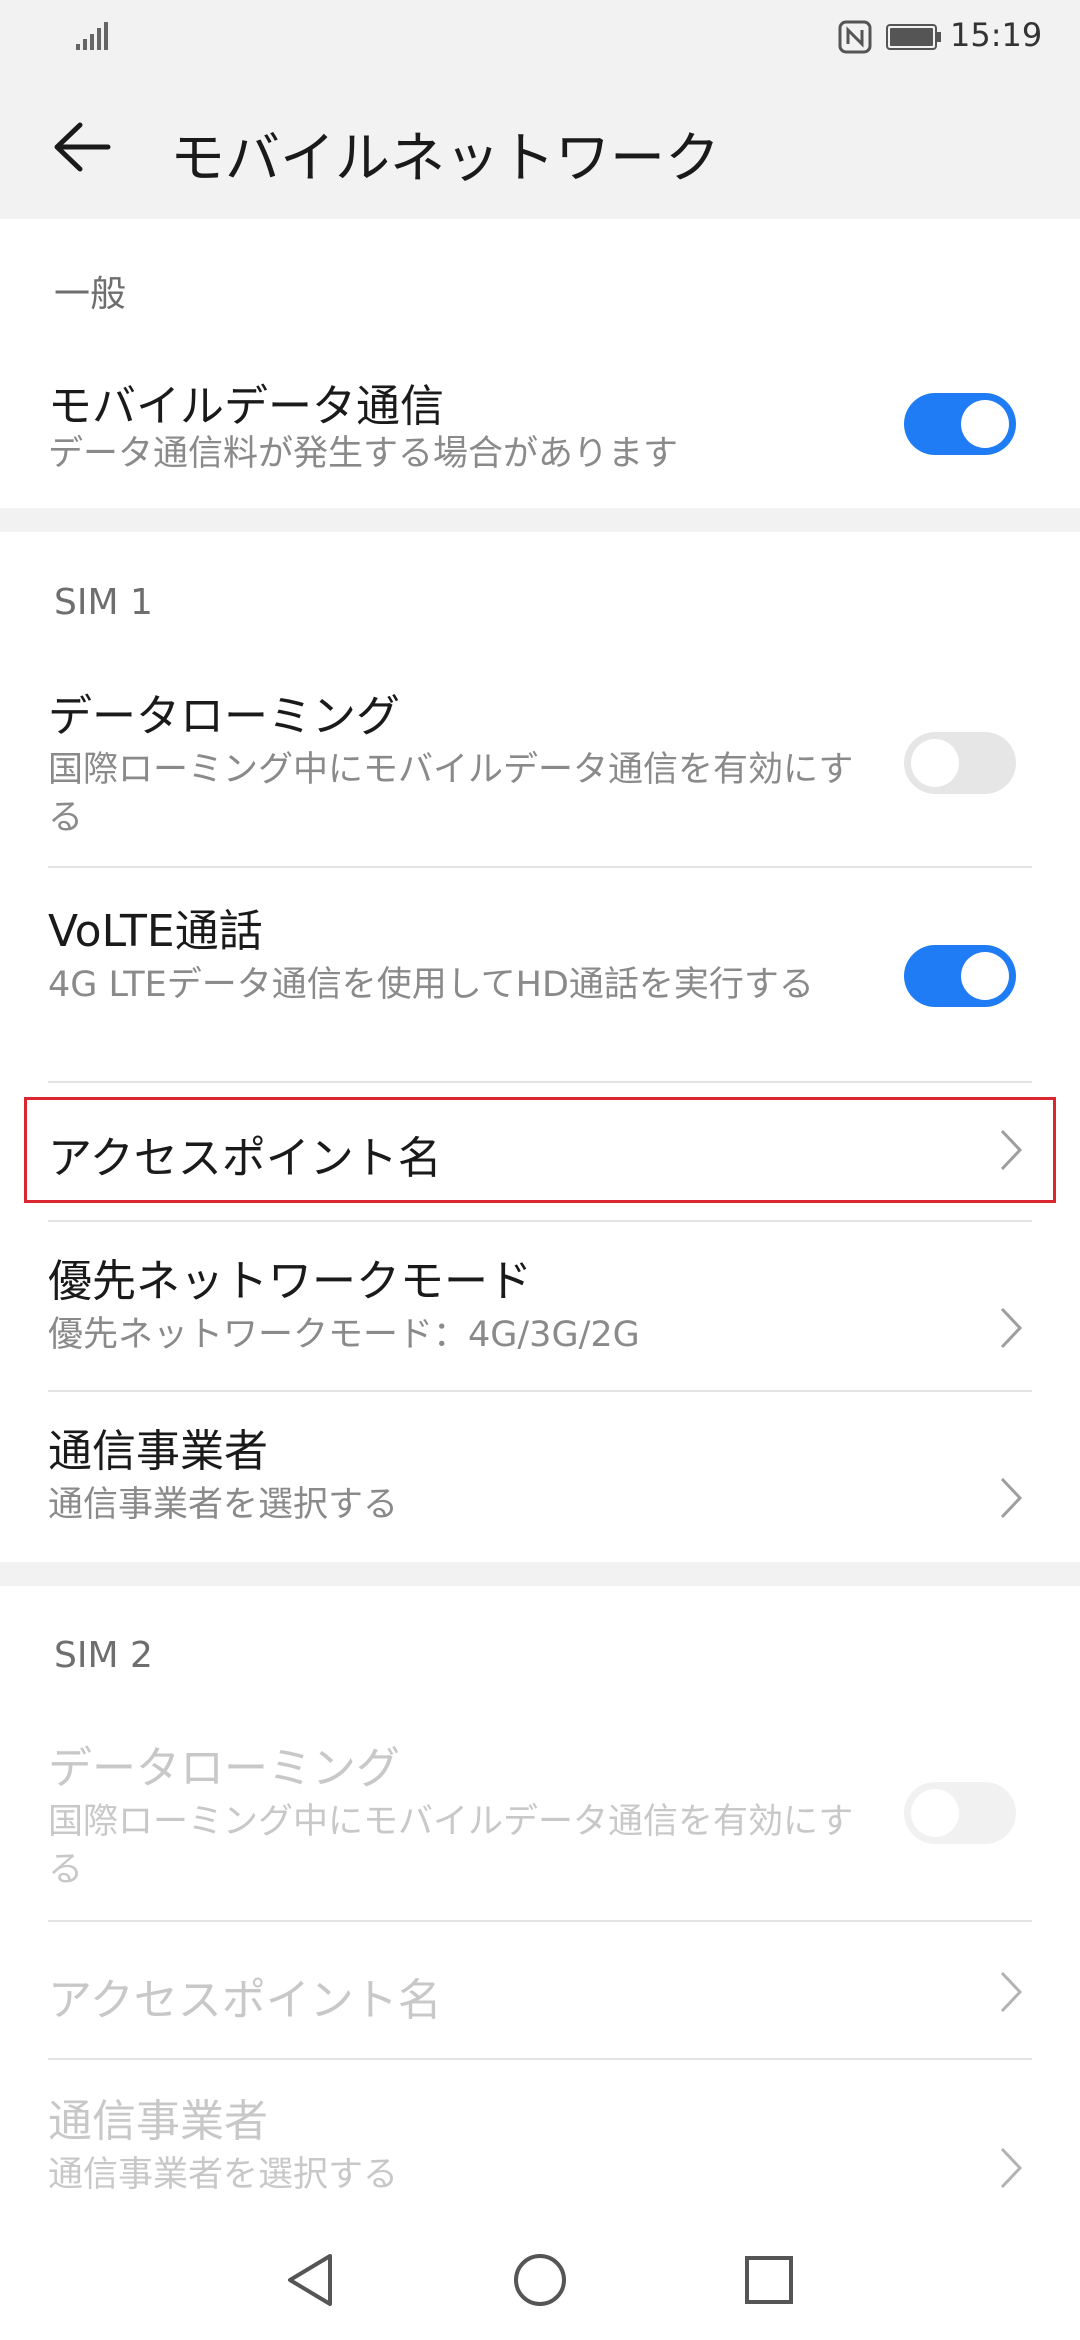  I want to click on sim2-data-roaming-row: データローミング 国際ローミング中にモバイルデータ通信を有効にする, so click(540, 1824).